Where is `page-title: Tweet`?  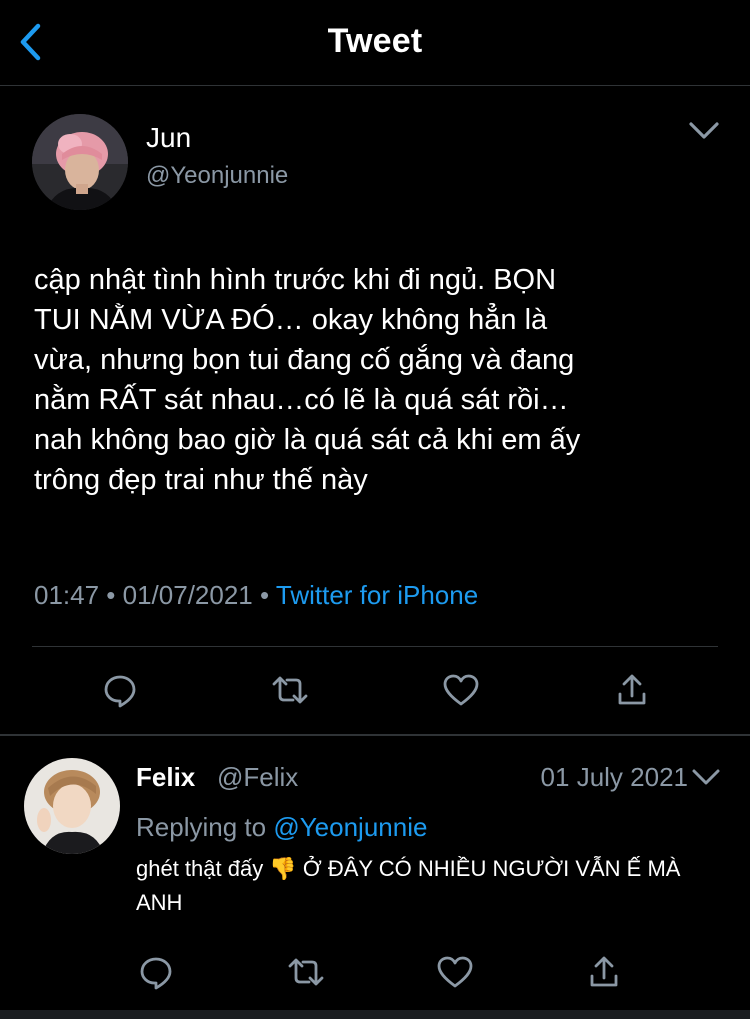
page-title: Tweet is located at coordinates (375, 41).